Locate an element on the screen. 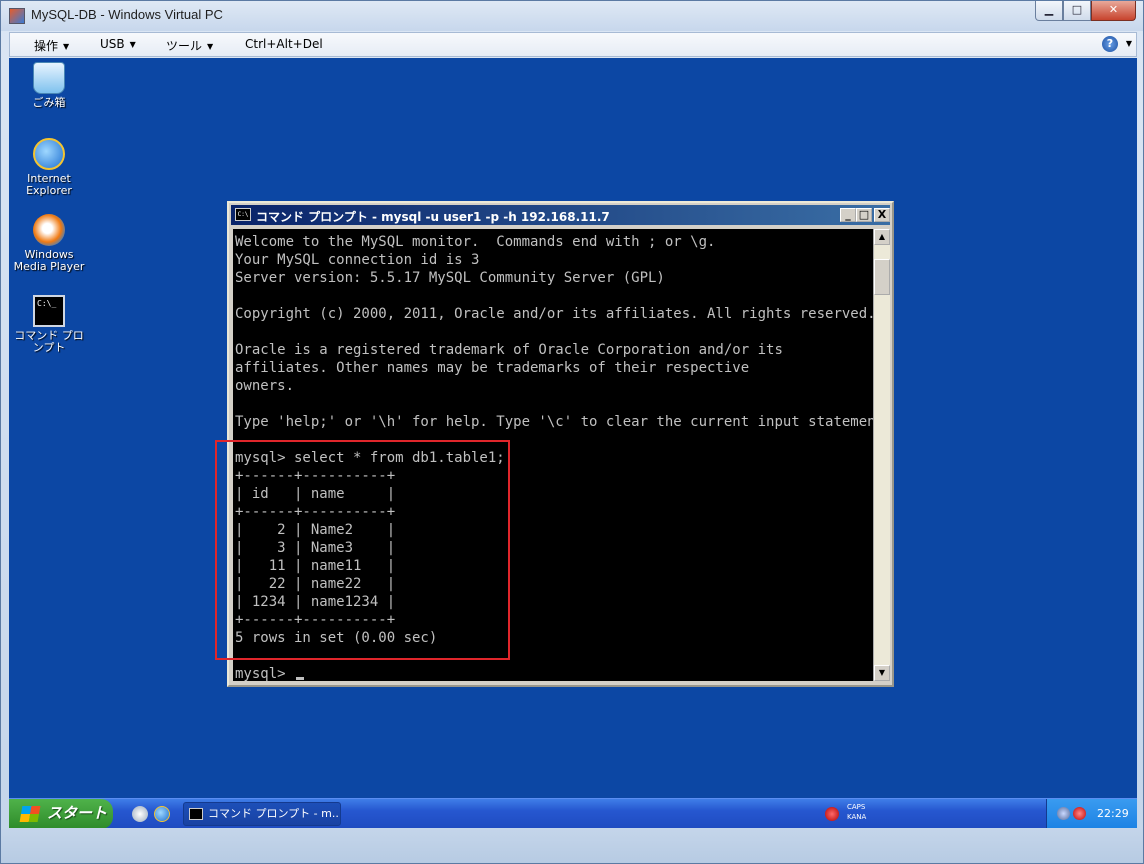 The image size is (1144, 864). cmd-maximize-button: □ is located at coordinates (864, 215).